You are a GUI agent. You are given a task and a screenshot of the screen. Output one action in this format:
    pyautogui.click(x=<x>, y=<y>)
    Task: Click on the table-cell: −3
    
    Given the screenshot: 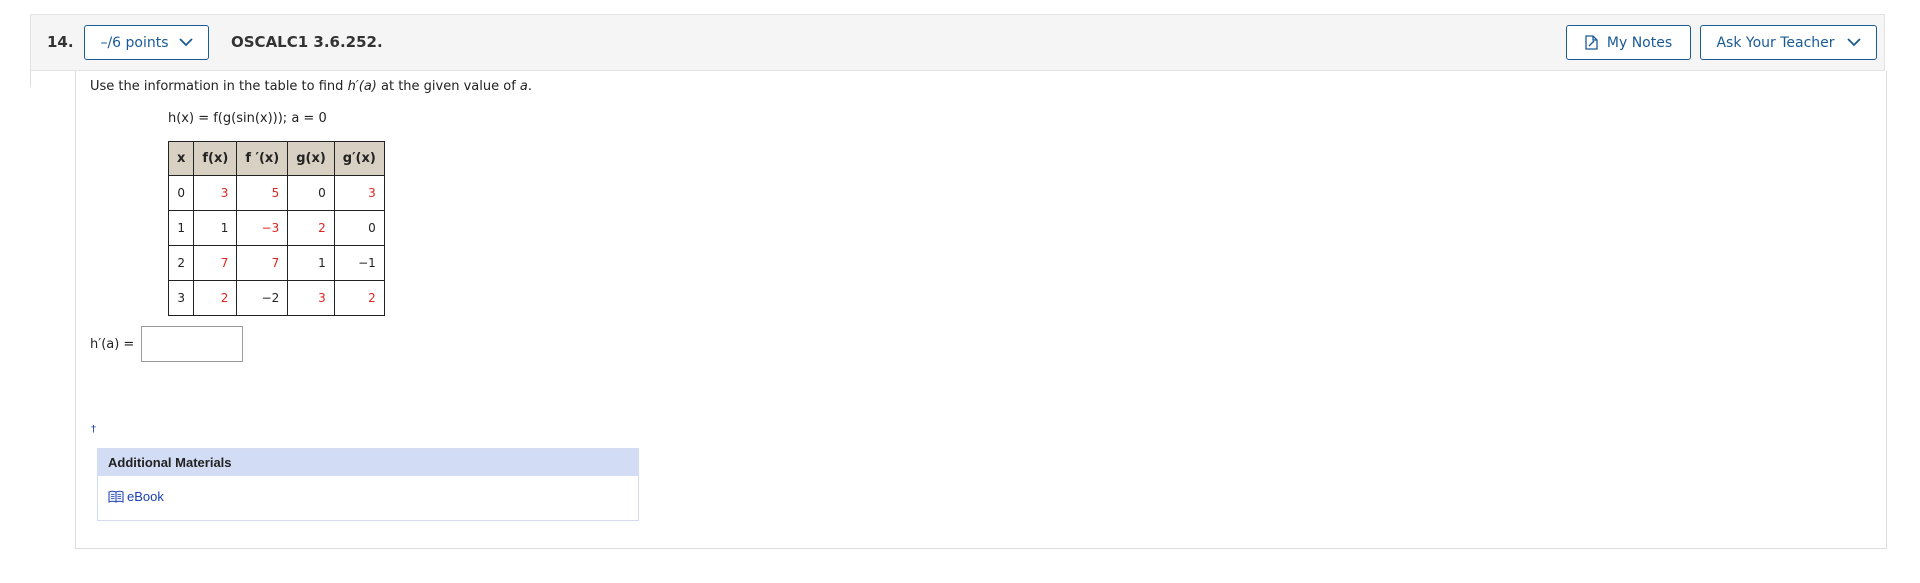 What is the action you would take?
    pyautogui.click(x=262, y=228)
    